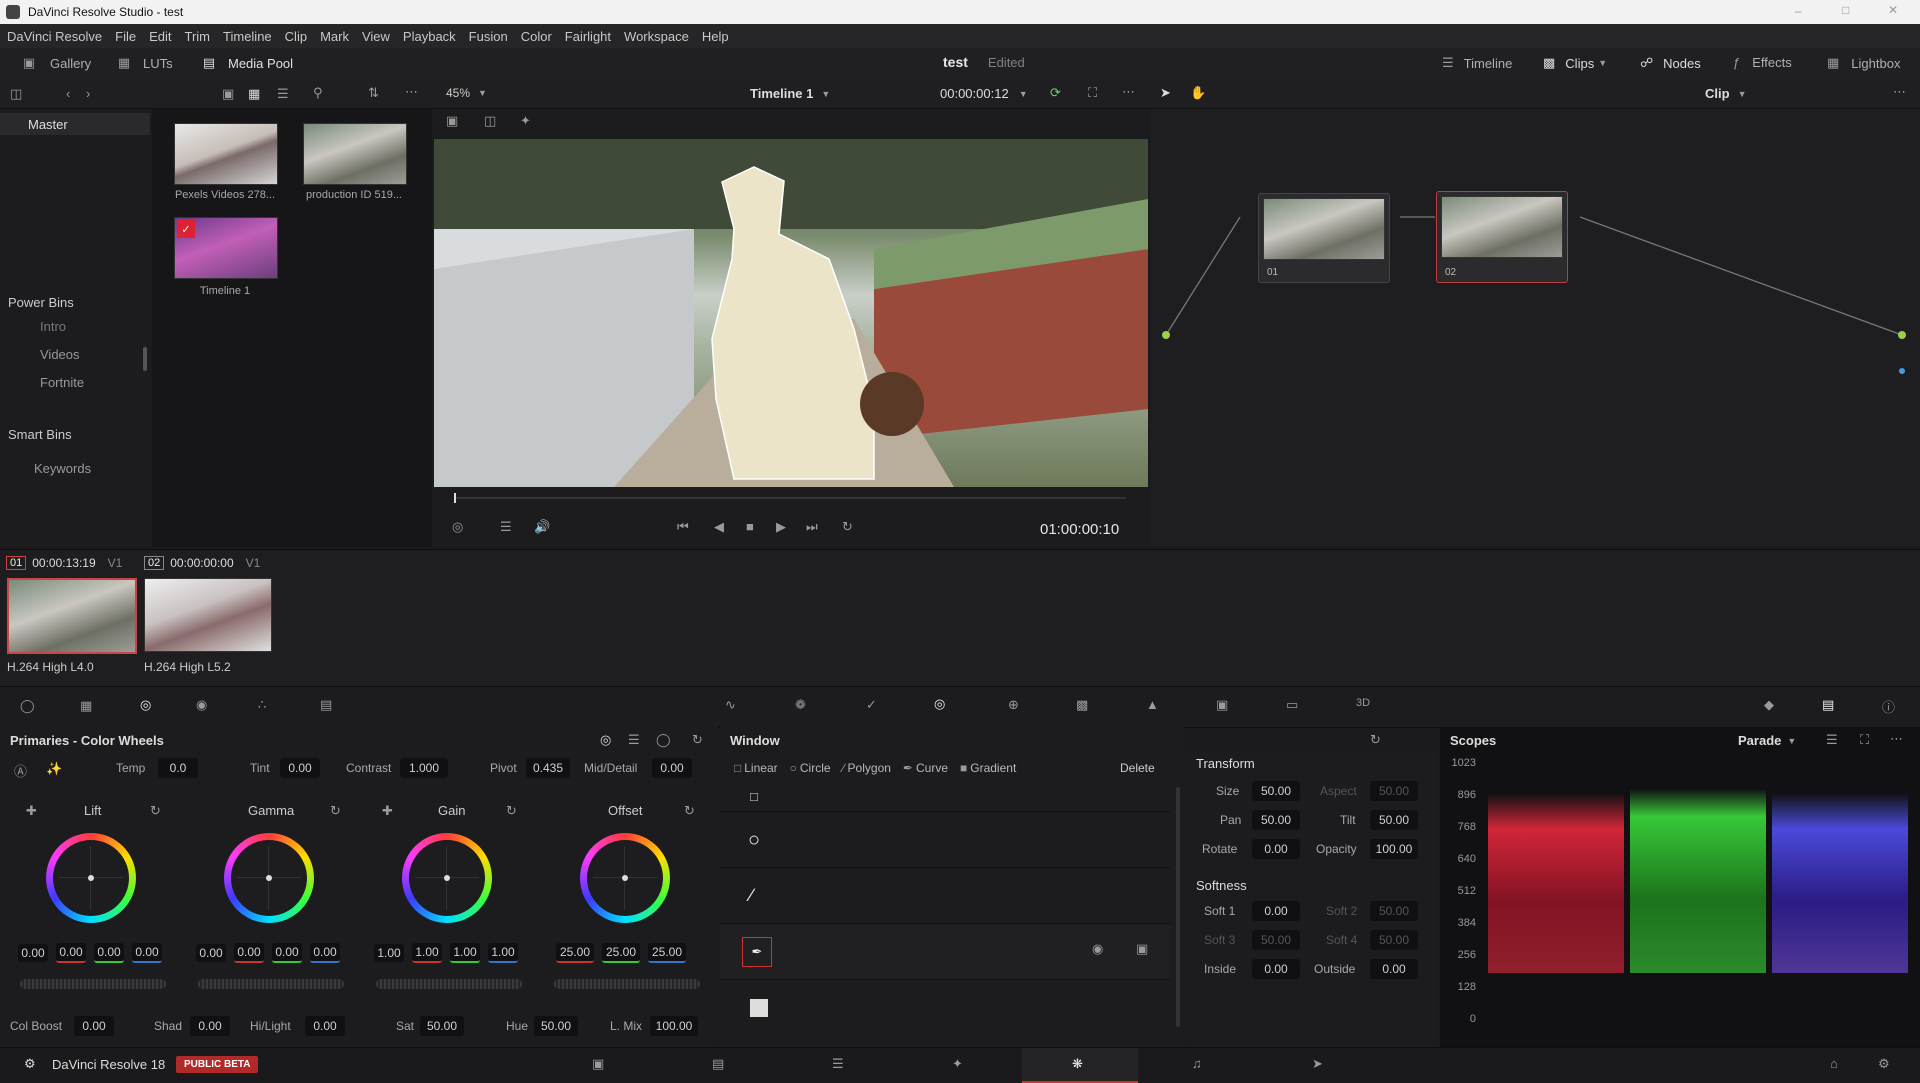 The image size is (1920, 1083). Describe the element at coordinates (1502, 237) in the screenshot. I see `node-02: 02` at that location.